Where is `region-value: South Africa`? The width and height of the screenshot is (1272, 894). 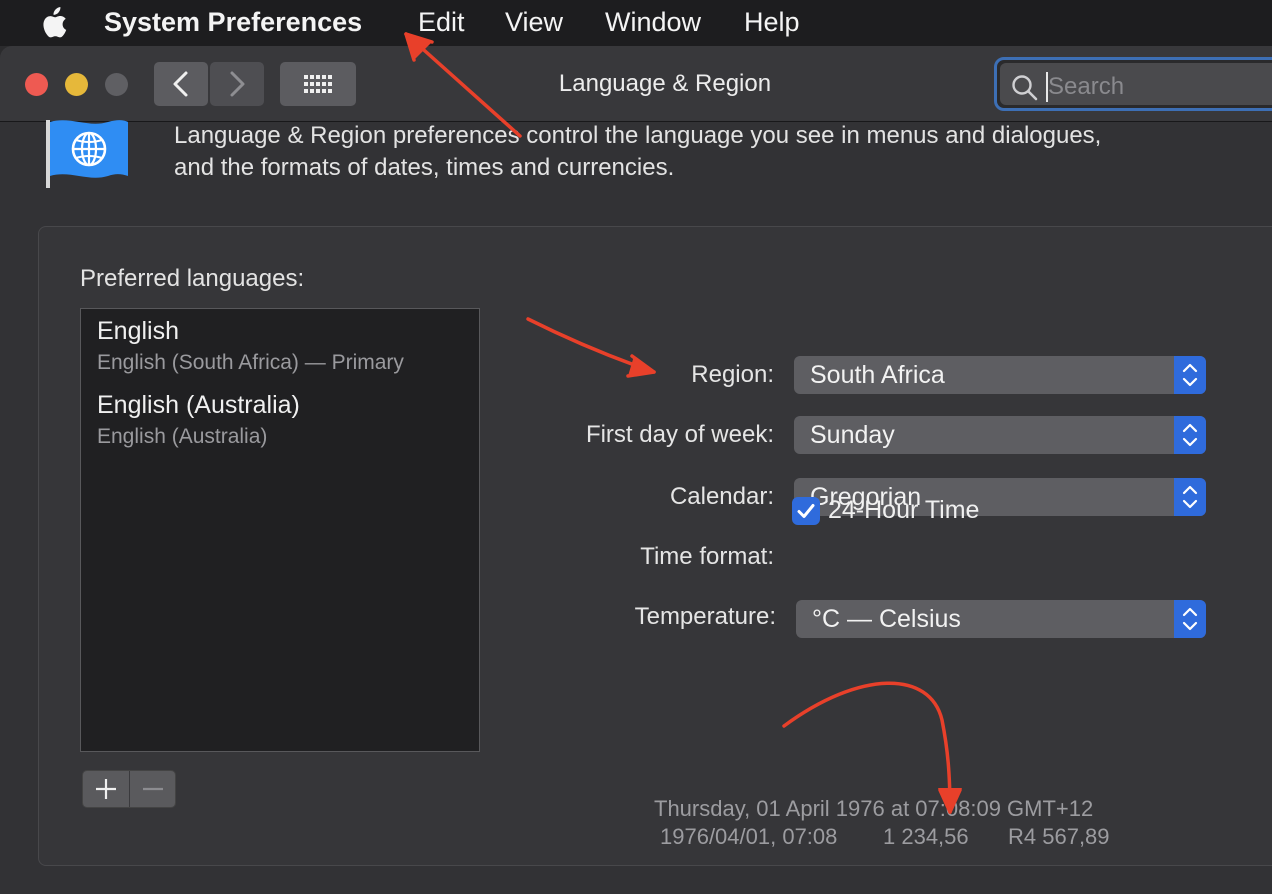 region-value: South Africa is located at coordinates (877, 375).